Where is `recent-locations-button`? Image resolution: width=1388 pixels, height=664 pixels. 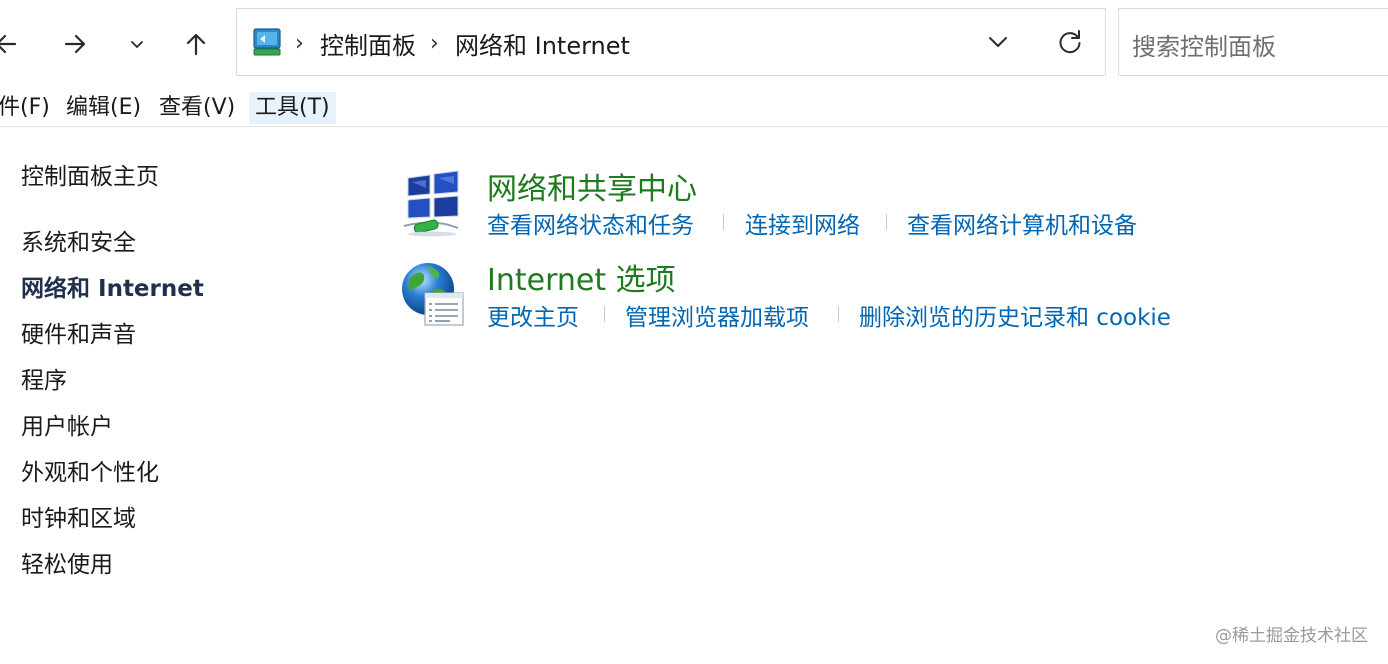 recent-locations-button is located at coordinates (137, 44).